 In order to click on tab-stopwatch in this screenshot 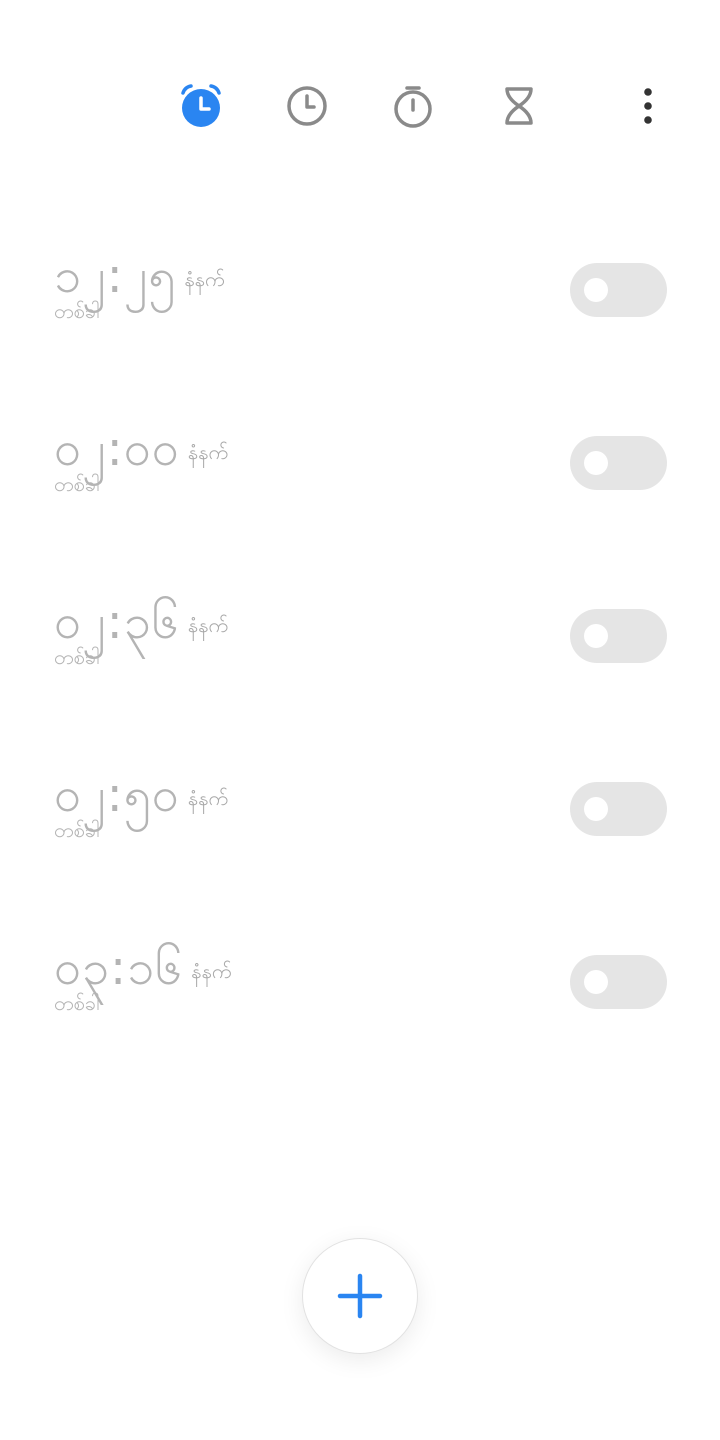, I will do `click(413, 106)`.